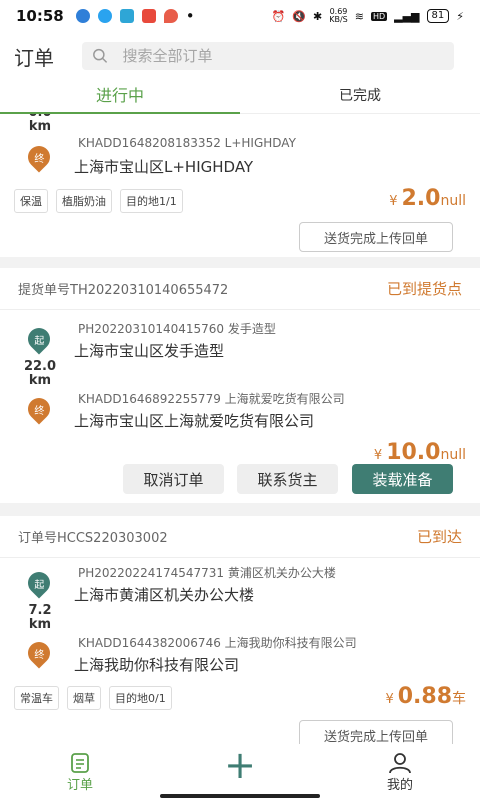 Image resolution: width=480 pixels, height=800 pixels. What do you see at coordinates (211, 399) in the screenshot?
I see `destination-code: KHADD1646892255779 上海就爱吃货有限公司` at bounding box center [211, 399].